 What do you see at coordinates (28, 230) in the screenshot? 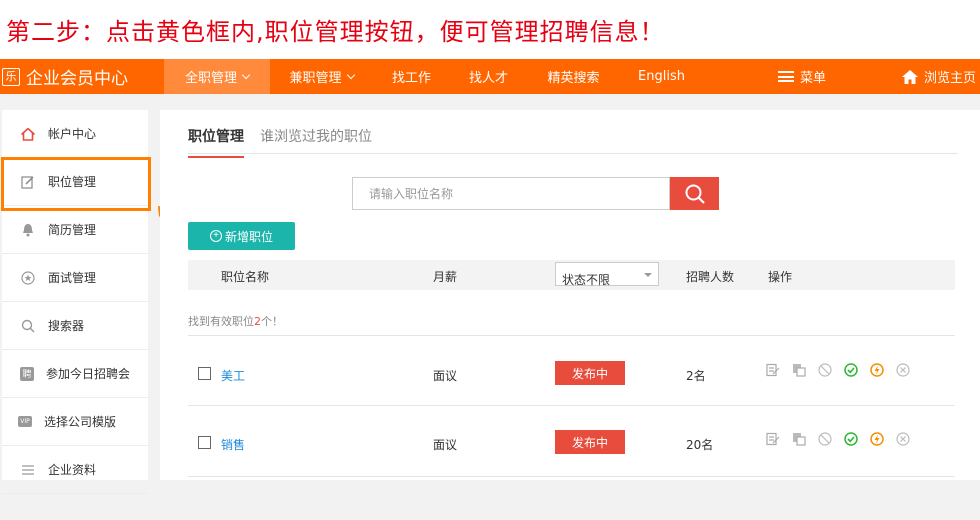
I see `bell-icon` at bounding box center [28, 230].